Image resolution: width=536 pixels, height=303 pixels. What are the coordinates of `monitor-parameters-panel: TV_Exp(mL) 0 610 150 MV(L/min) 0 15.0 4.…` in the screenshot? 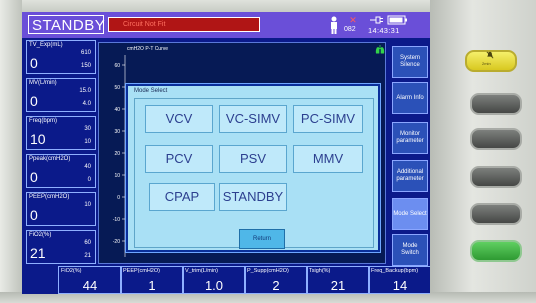 It's located at (59, 153).